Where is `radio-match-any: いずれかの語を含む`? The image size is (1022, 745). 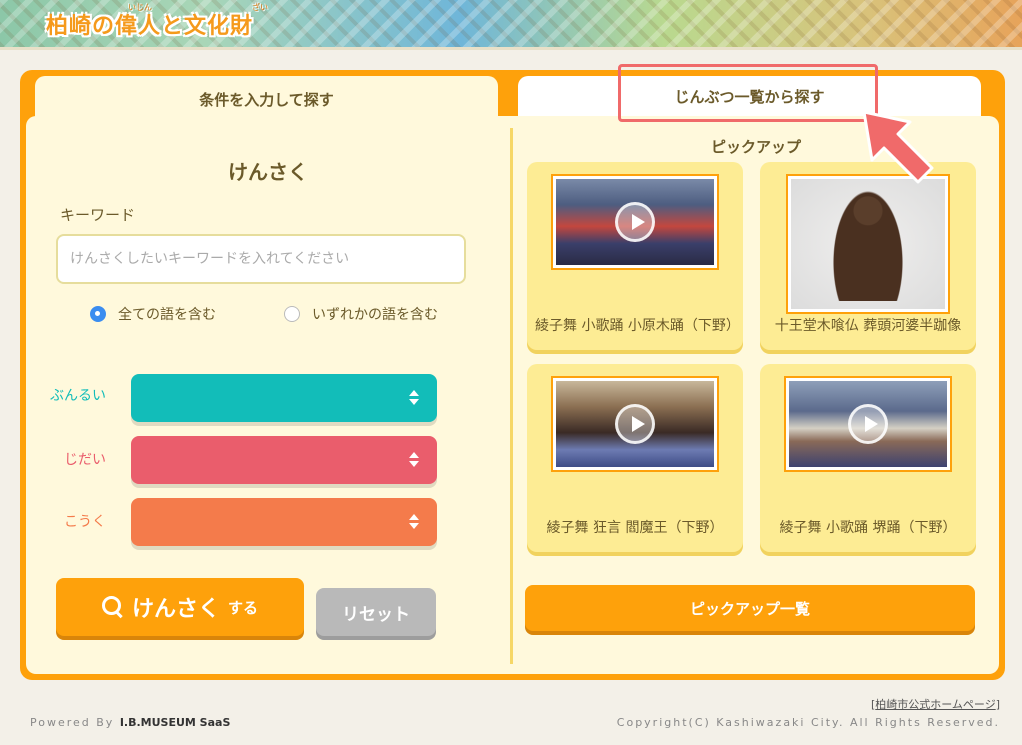
radio-match-any: いずれかの語を含む is located at coordinates (361, 314).